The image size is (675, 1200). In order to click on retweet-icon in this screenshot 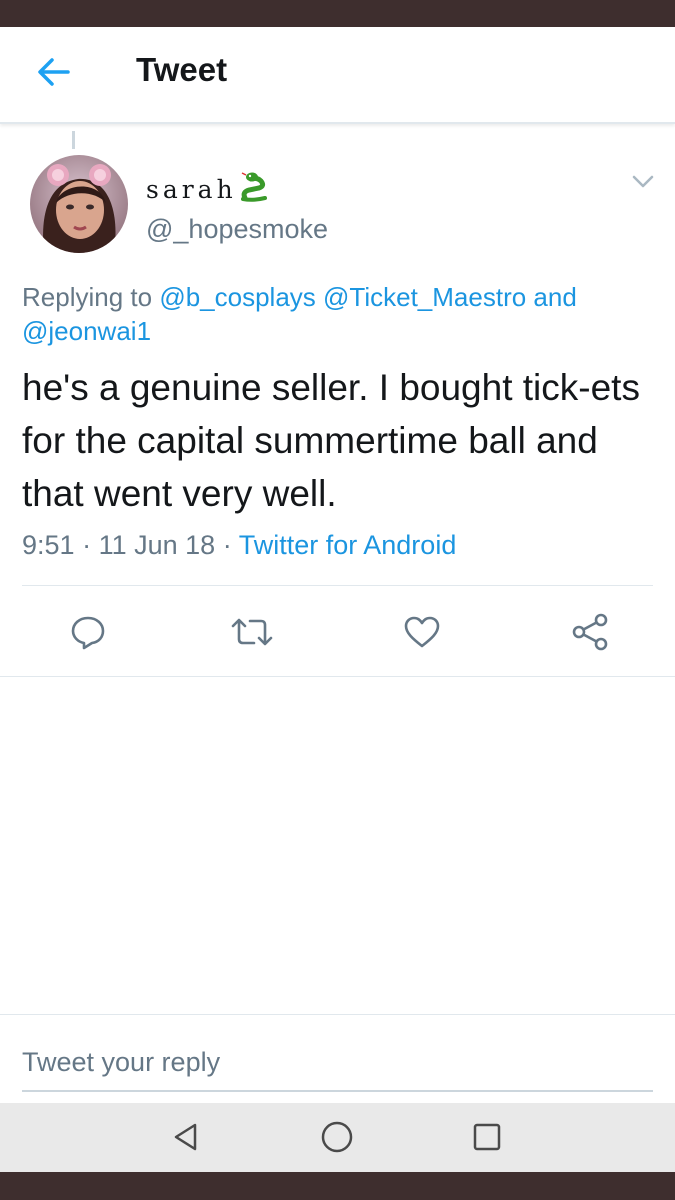, I will do `click(252, 632)`.